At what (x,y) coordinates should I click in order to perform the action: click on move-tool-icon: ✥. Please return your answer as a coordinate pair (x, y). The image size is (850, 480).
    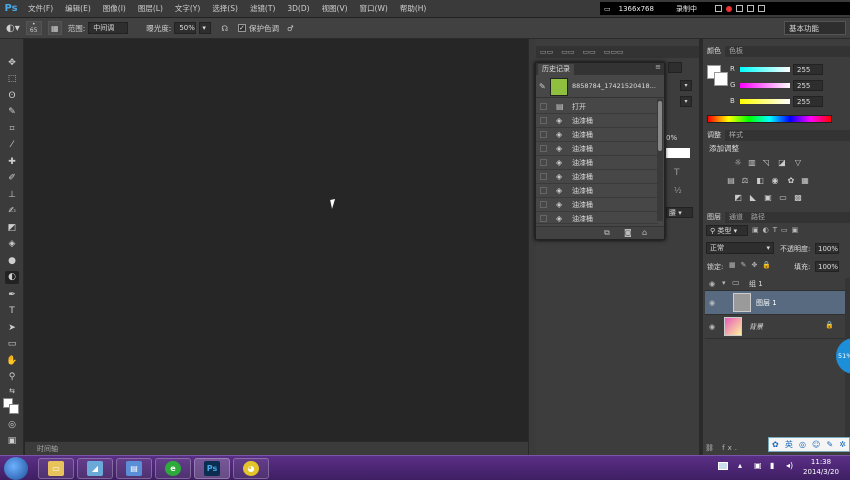
    Looking at the image, I should click on (12, 63).